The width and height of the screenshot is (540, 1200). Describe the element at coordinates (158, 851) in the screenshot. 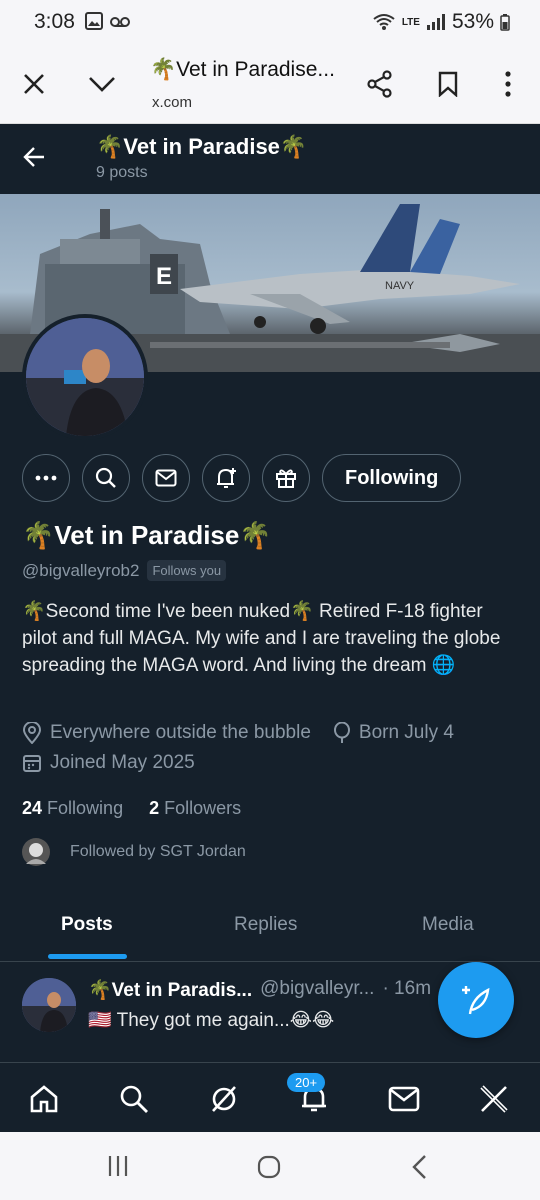

I see `followed-by-text: Followed by SGT Jordan` at that location.